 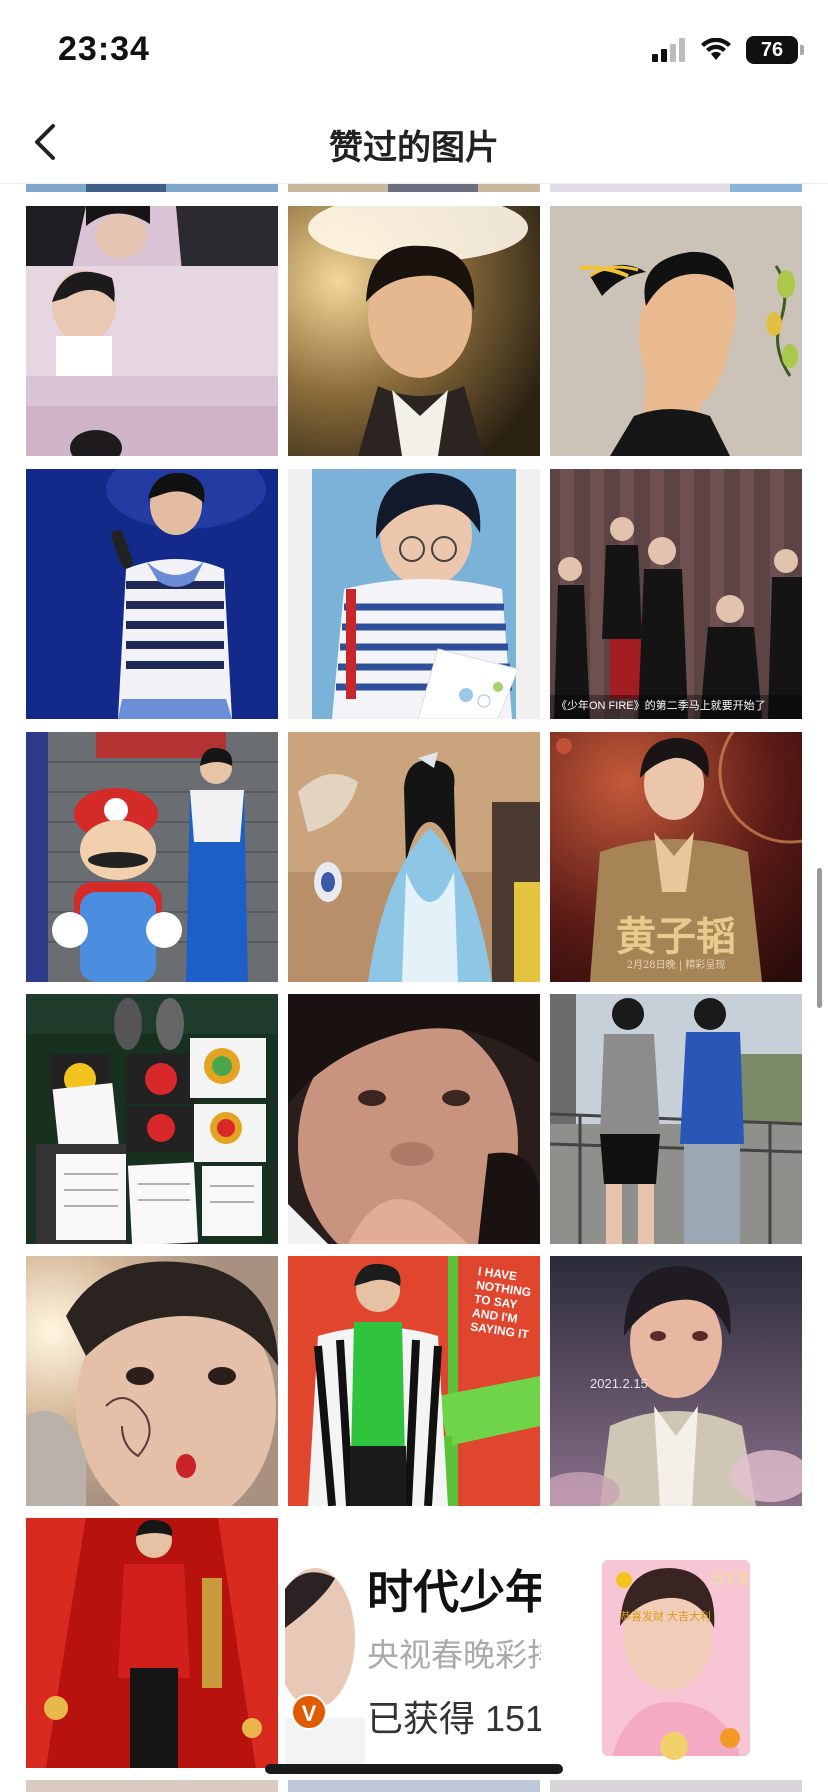 I want to click on status-time: 23:34, so click(x=104, y=49).